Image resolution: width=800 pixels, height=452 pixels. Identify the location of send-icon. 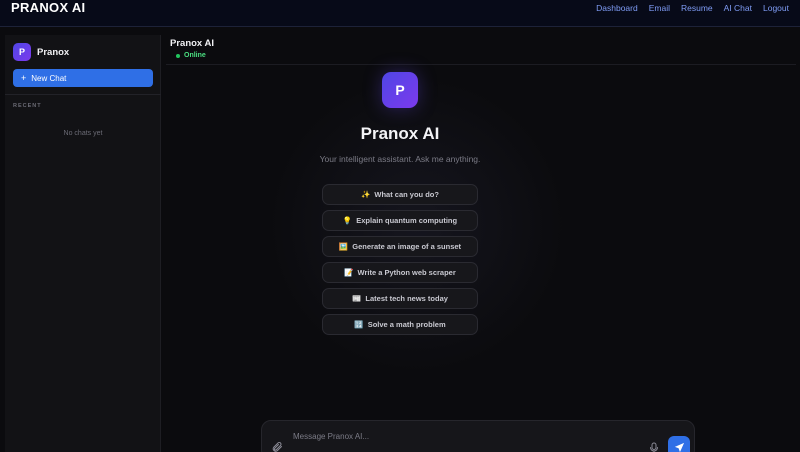
(679, 447).